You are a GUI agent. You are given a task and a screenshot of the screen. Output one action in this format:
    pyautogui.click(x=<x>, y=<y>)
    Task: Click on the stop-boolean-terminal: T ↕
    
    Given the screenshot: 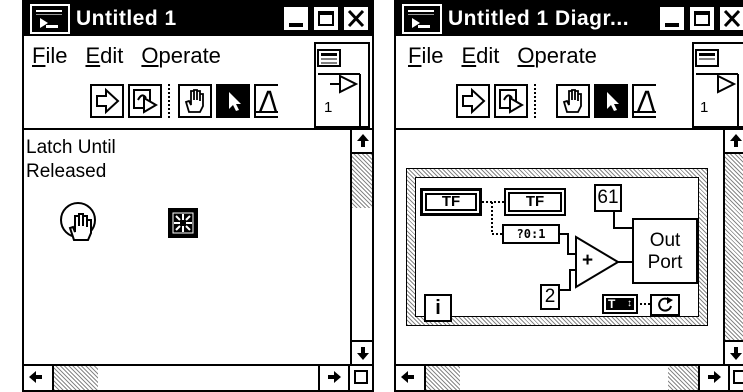 What is the action you would take?
    pyautogui.click(x=620, y=304)
    